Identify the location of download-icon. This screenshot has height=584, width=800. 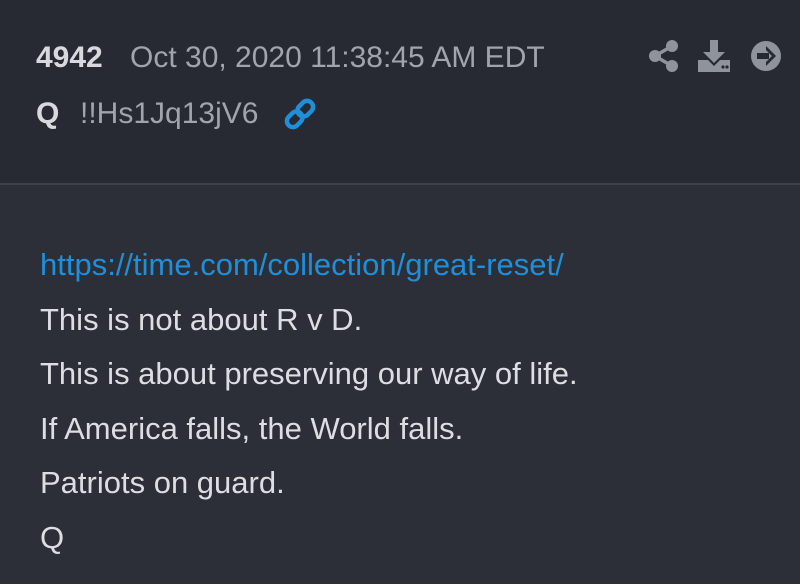
(714, 56).